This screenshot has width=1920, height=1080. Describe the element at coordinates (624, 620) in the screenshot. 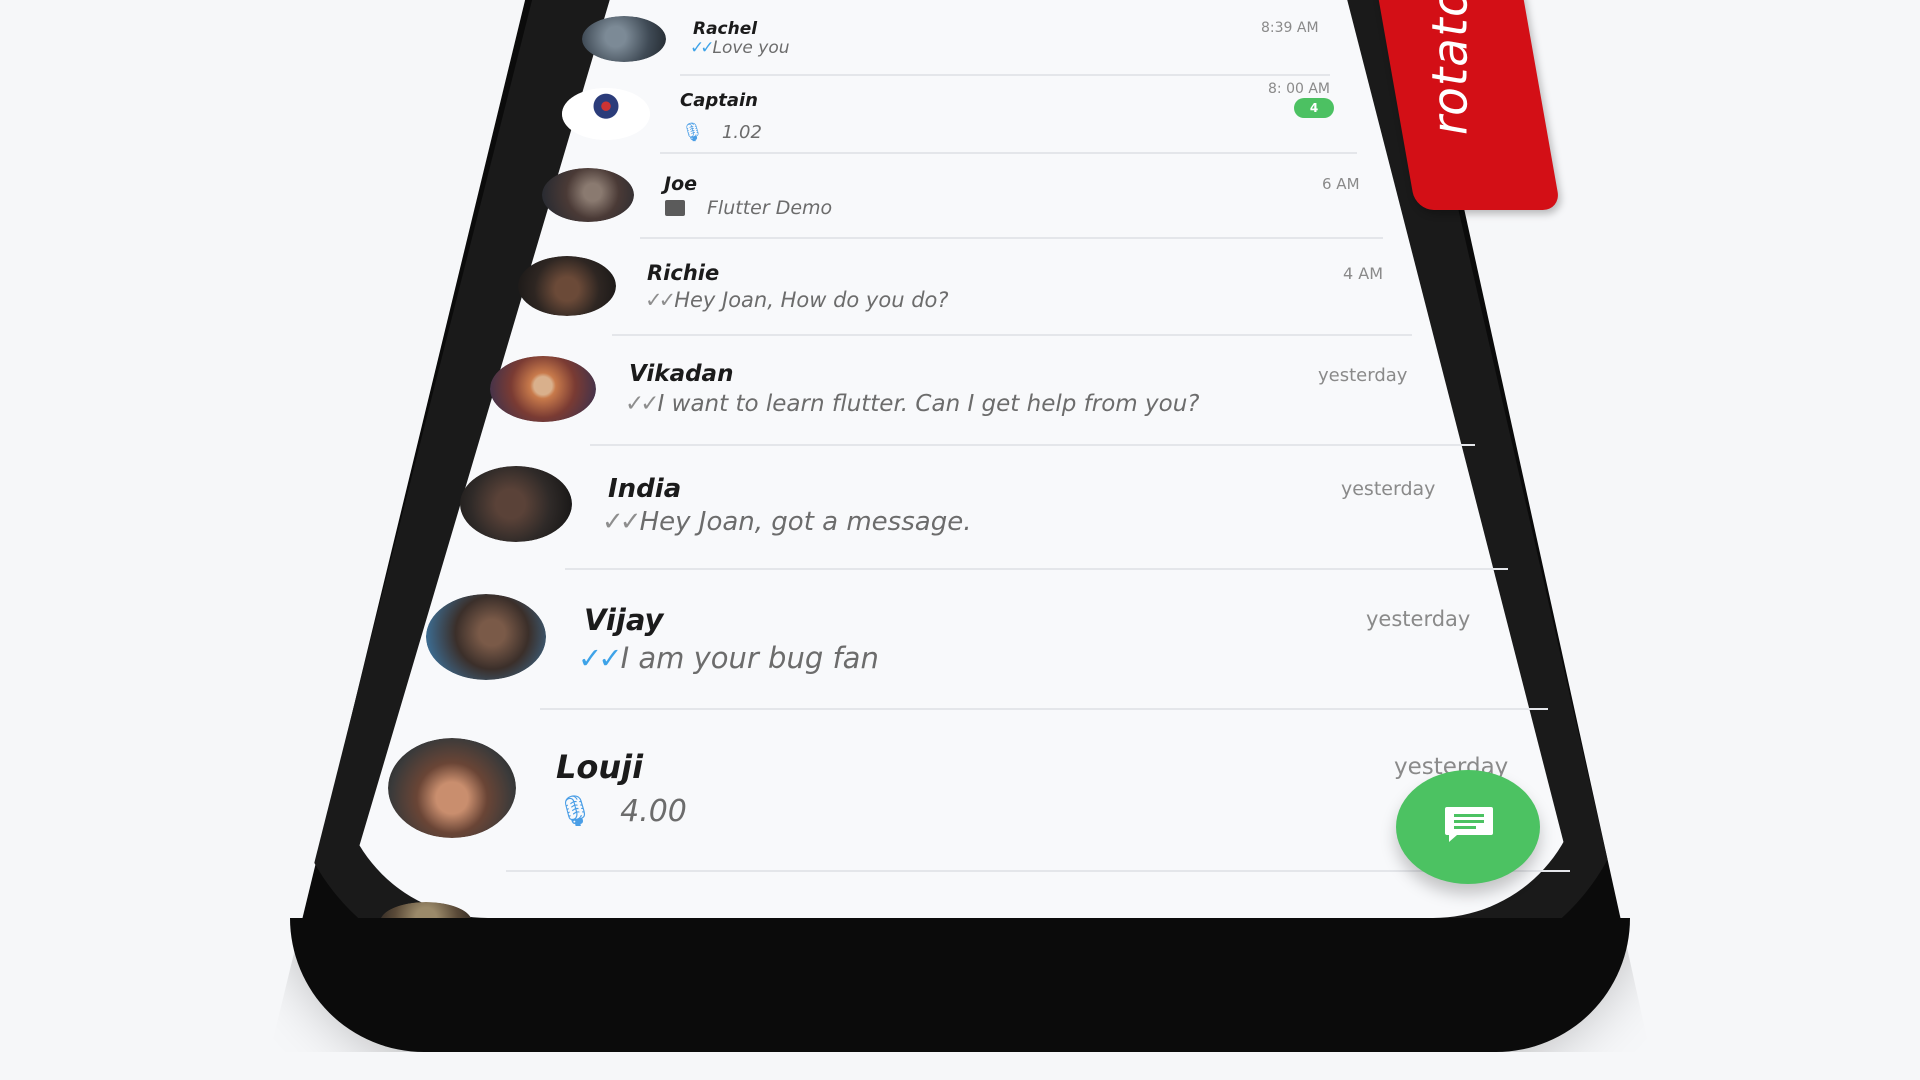

I see `contact-name: Vijay` at that location.